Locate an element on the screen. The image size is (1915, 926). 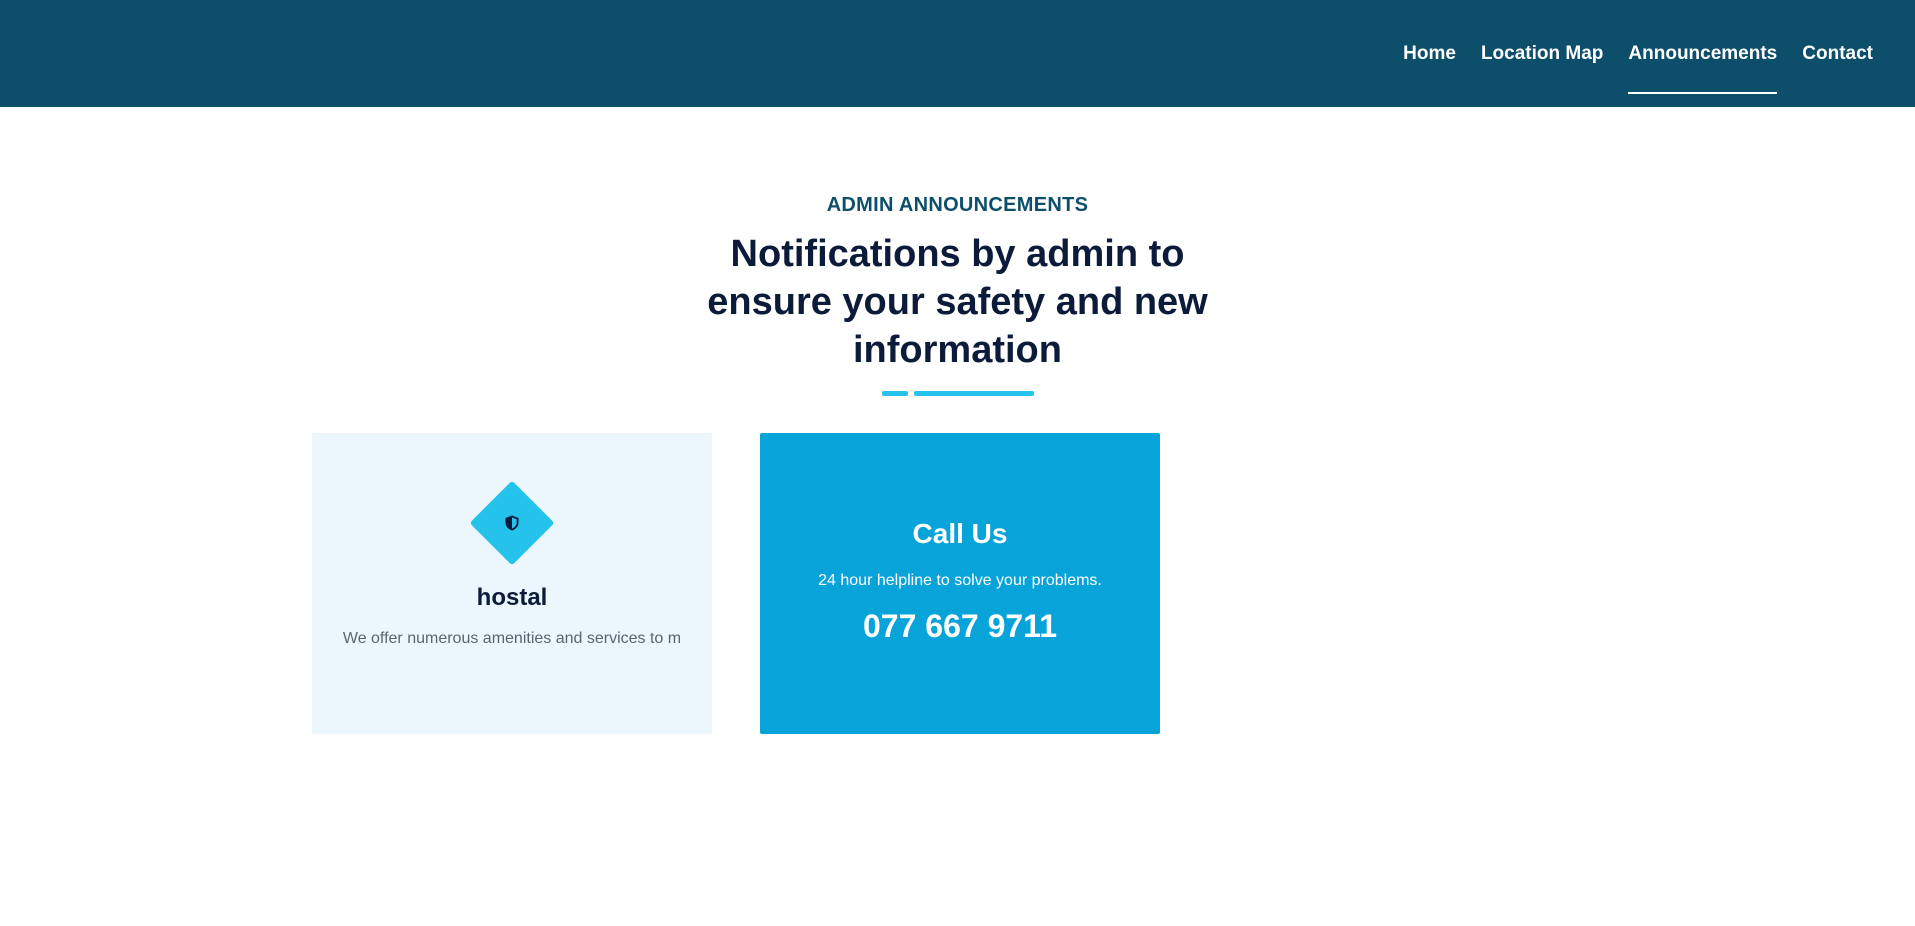
section-subtitle: ADMIN ANNOUNCEMENTS is located at coordinates (957, 205).